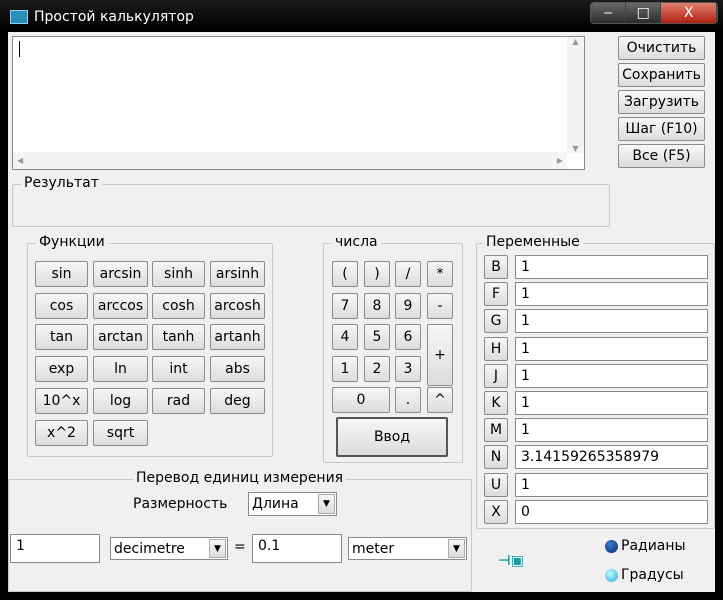  Describe the element at coordinates (61, 337) in the screenshot. I see `function-button-tan: tan` at that location.